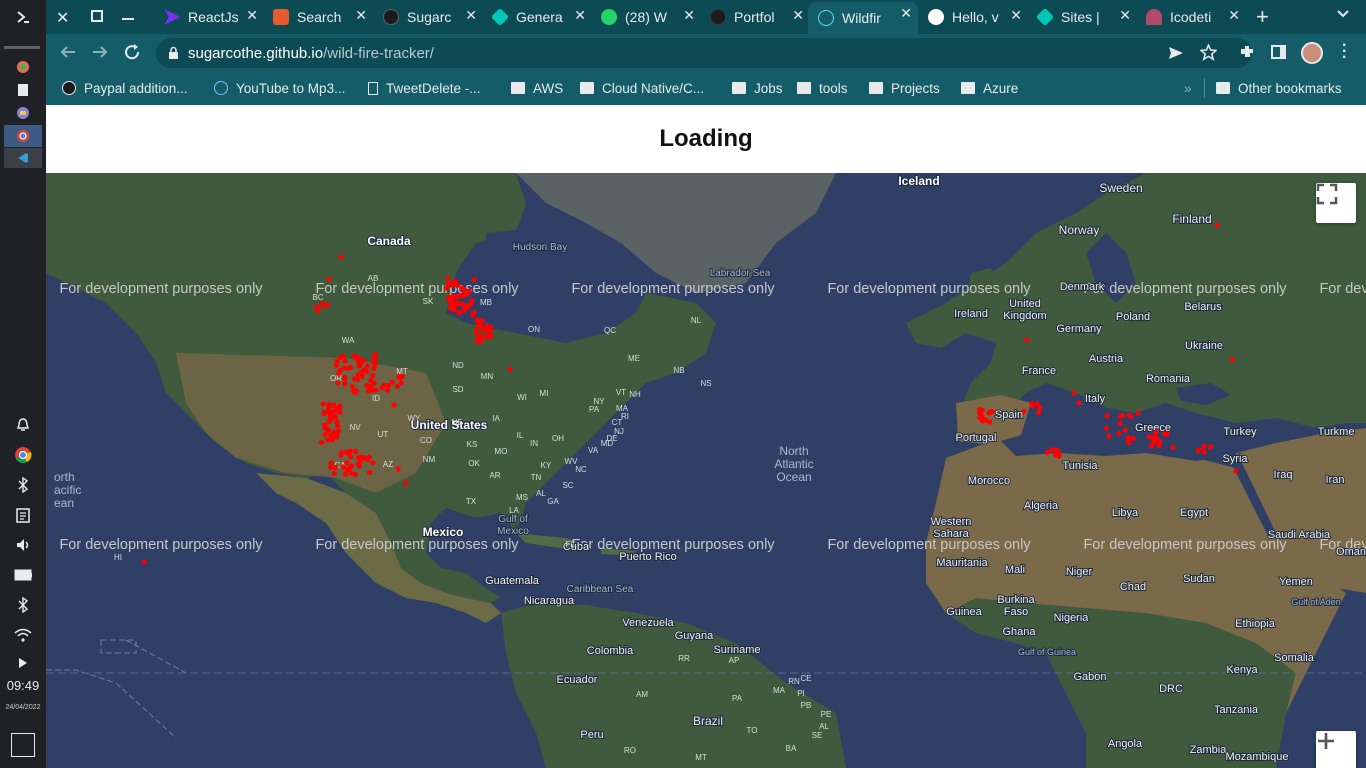 Image resolution: width=1366 pixels, height=768 pixels. What do you see at coordinates (704, 53) in the screenshot?
I see `address-bar: sugarcothe.github.io/wild-fire-tracker/` at bounding box center [704, 53].